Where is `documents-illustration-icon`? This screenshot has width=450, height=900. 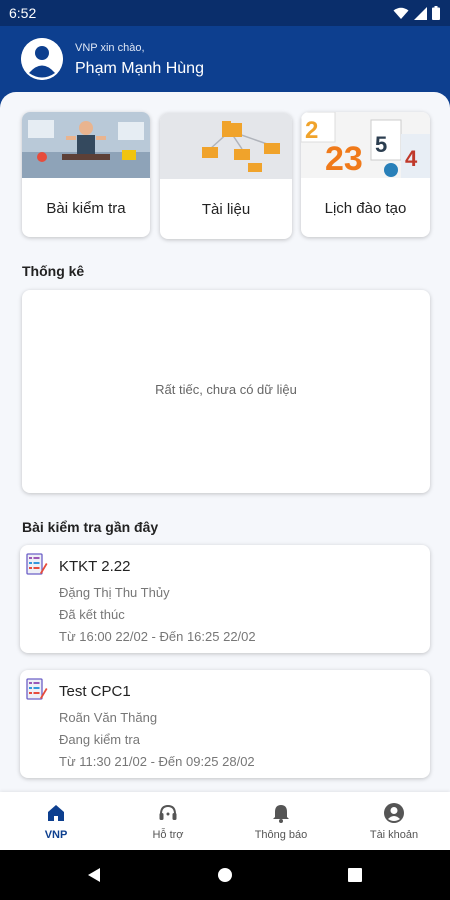
documents-illustration-icon is located at coordinates (226, 146).